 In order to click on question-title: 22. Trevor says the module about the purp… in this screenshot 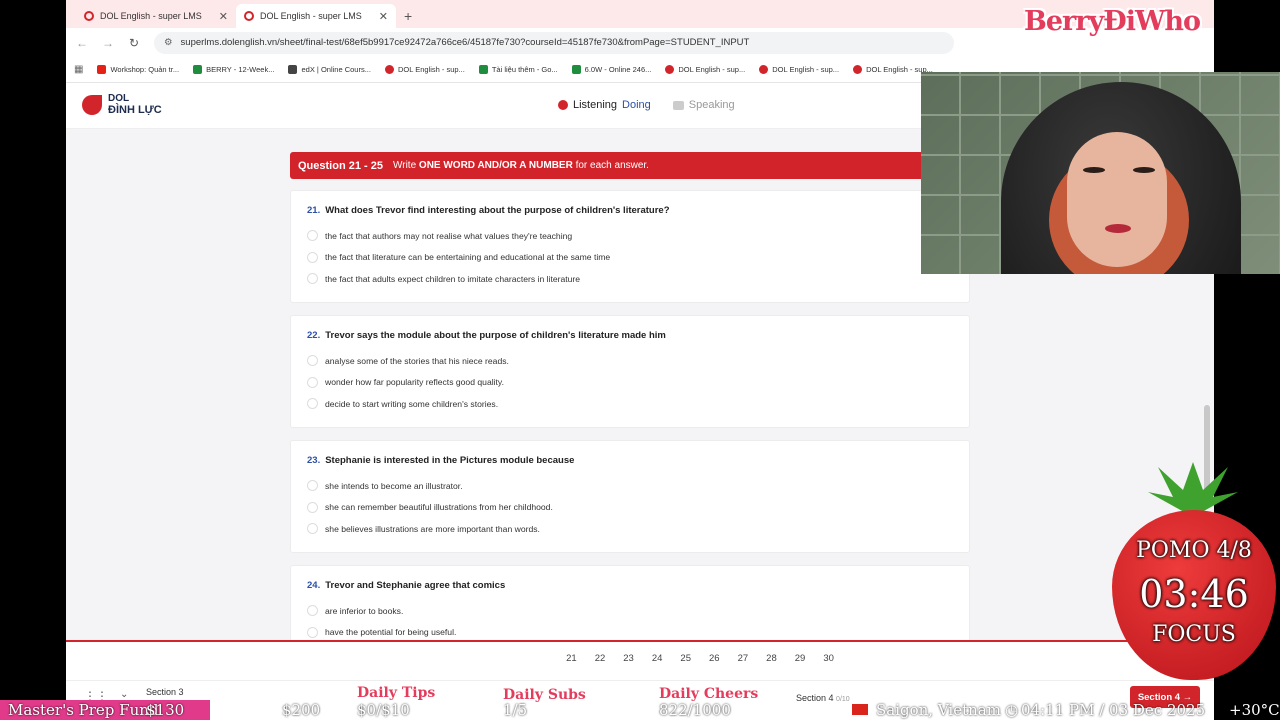, I will do `click(486, 335)`.